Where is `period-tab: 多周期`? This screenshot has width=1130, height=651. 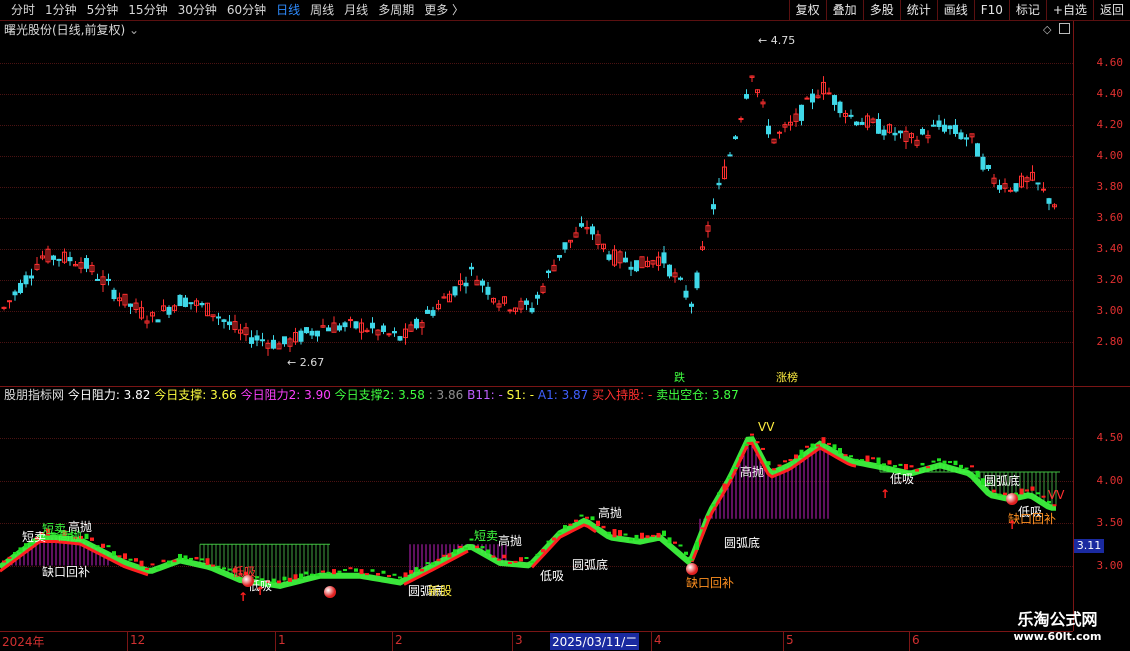 period-tab: 多周期 is located at coordinates (396, 10).